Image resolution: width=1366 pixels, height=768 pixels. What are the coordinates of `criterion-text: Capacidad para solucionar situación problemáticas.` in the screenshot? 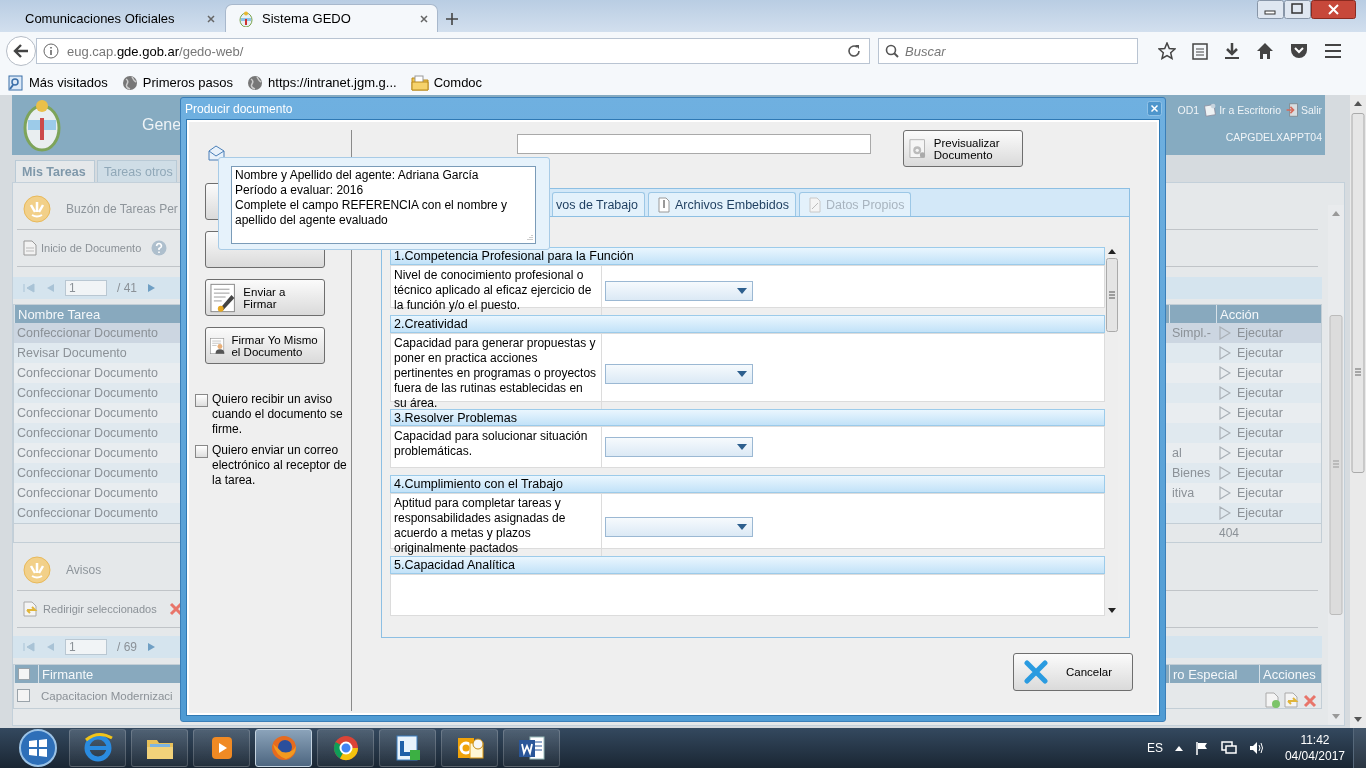 It's located at (496, 447).